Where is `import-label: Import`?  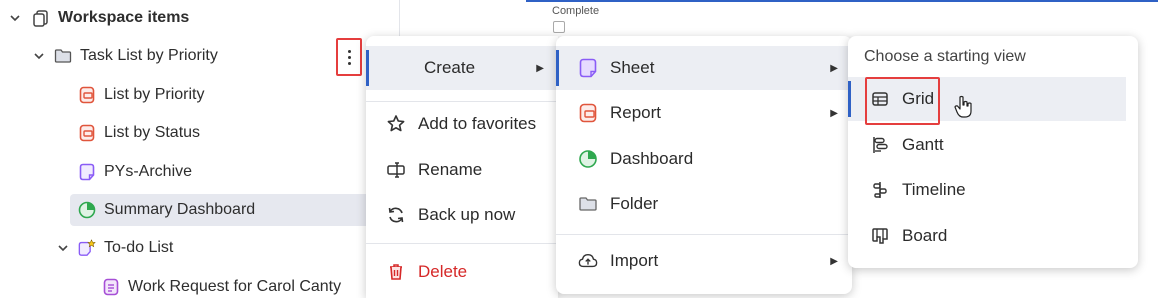
import-label: Import is located at coordinates (634, 260).